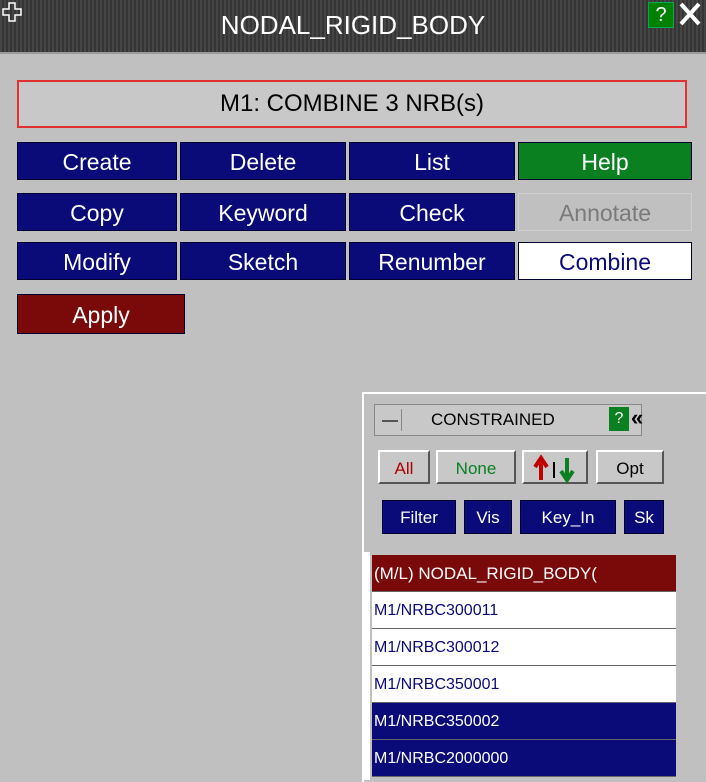 The image size is (706, 782). What do you see at coordinates (366, 666) in the screenshot?
I see `list-left-edge` at bounding box center [366, 666].